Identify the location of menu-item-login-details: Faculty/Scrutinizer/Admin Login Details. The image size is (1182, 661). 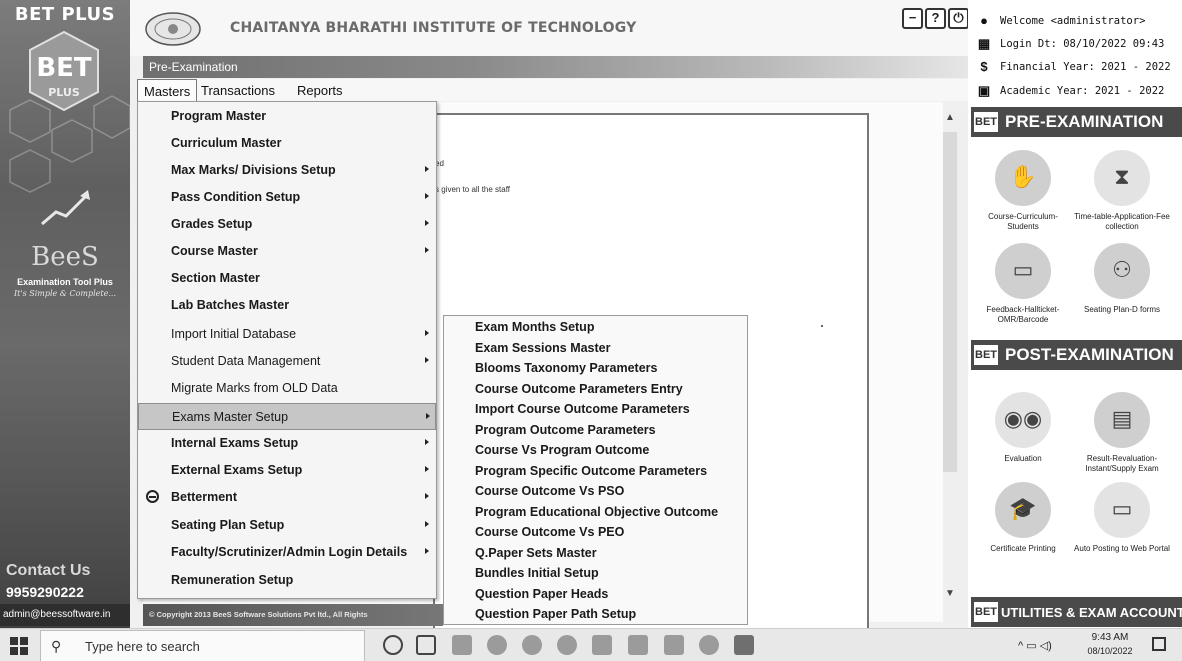
(287, 552).